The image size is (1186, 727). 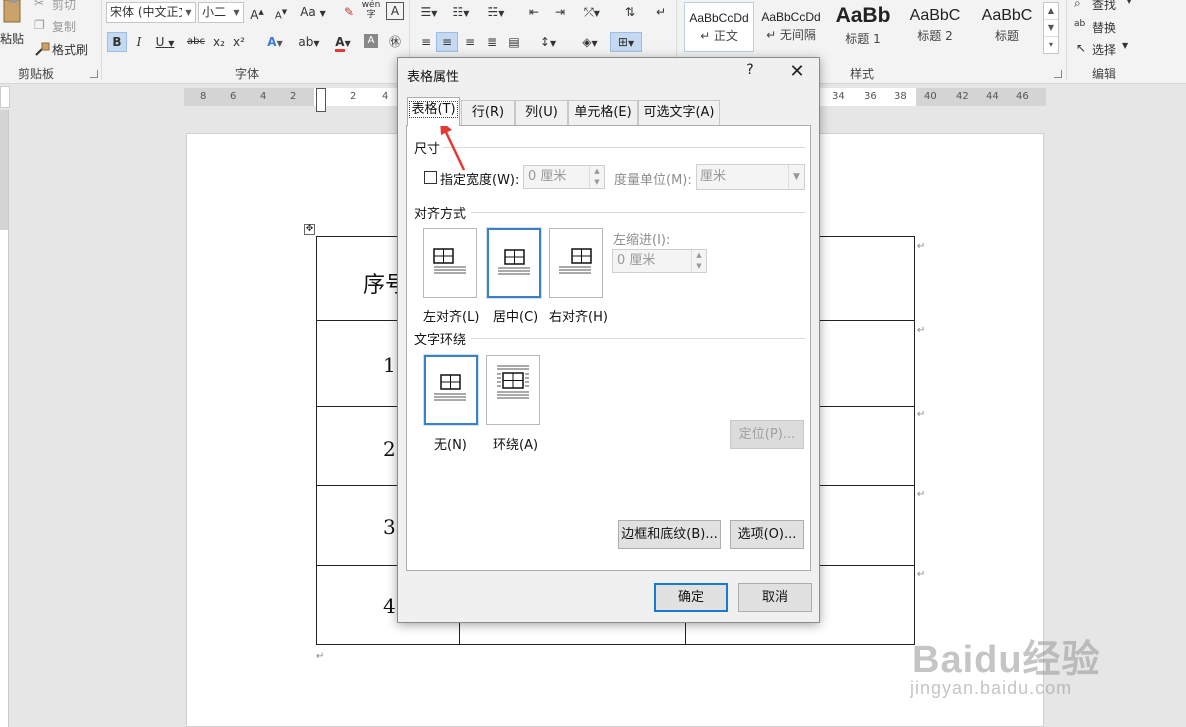 What do you see at coordinates (626, 42) in the screenshot?
I see `borders-button: ⊞▼` at bounding box center [626, 42].